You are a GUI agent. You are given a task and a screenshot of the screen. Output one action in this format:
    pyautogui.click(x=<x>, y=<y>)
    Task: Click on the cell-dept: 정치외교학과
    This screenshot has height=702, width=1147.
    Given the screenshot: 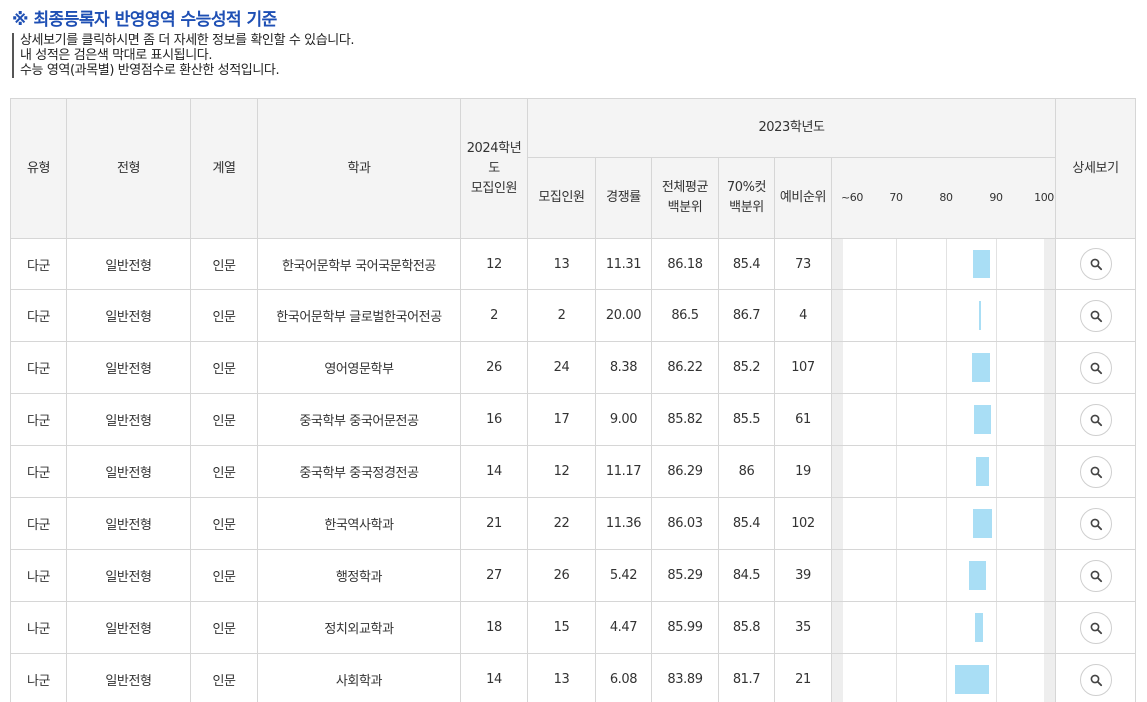 What is the action you would take?
    pyautogui.click(x=359, y=627)
    